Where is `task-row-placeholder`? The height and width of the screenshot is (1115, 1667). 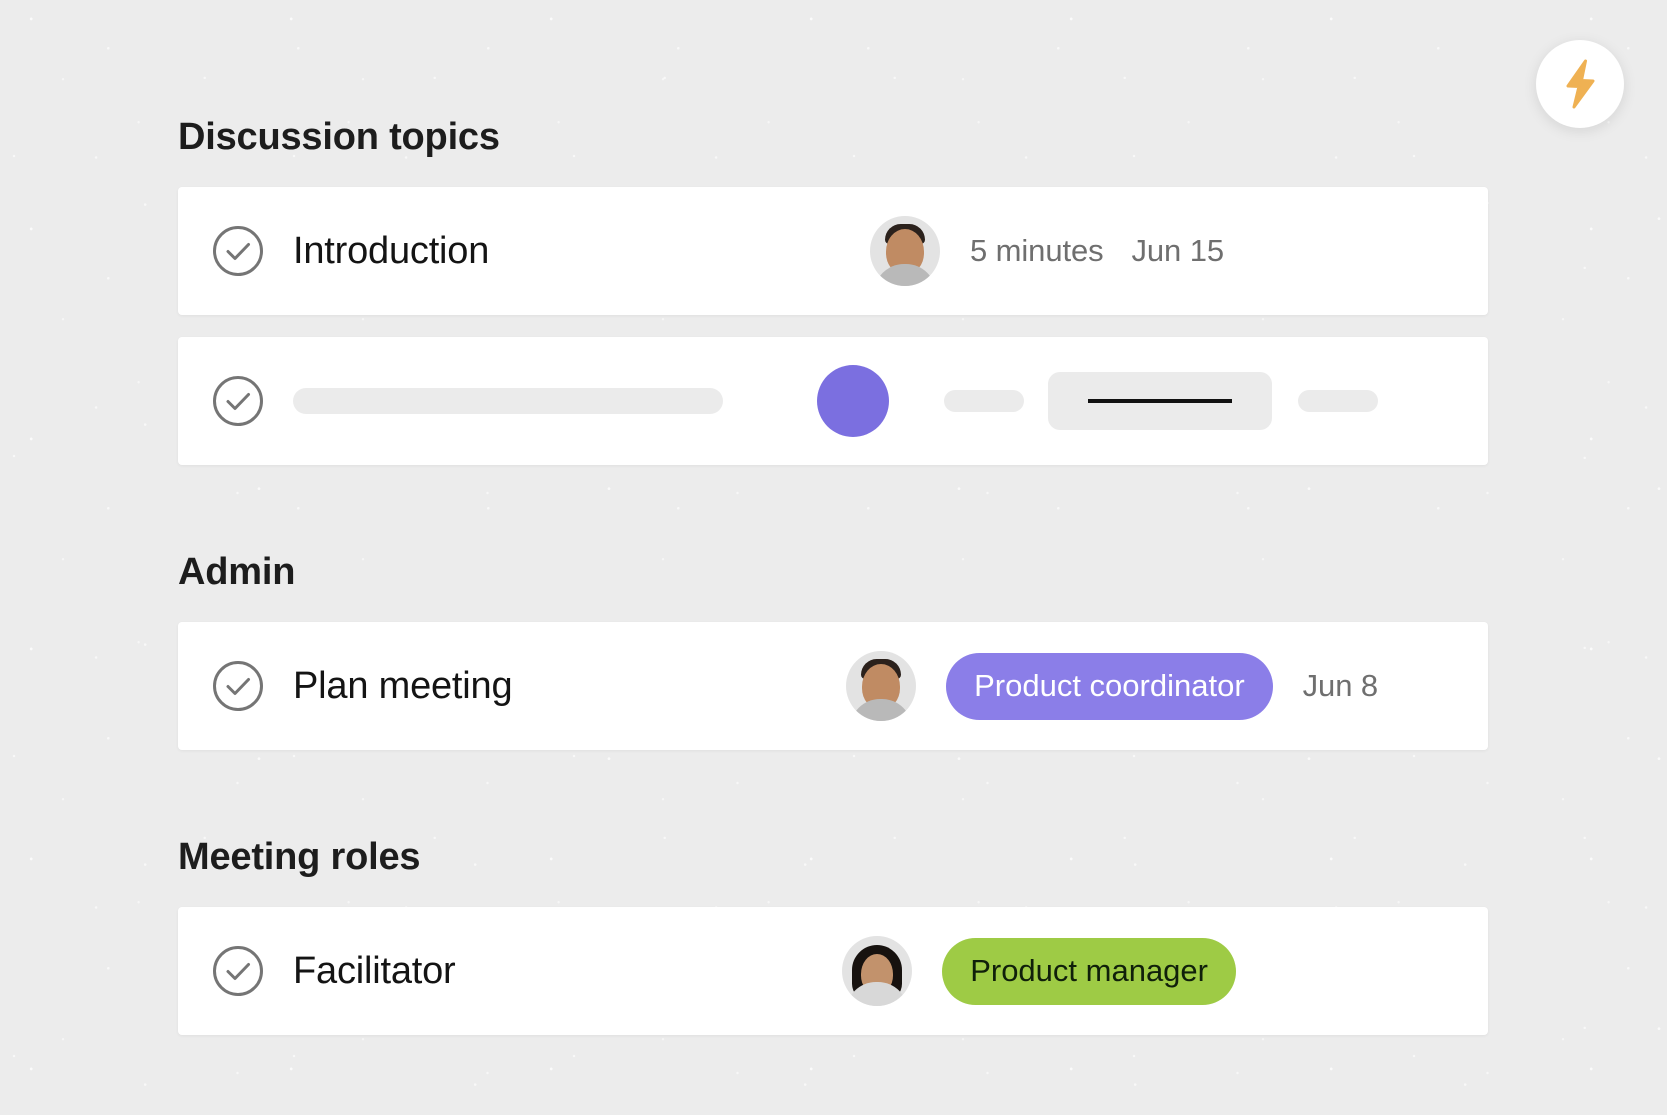
task-row-placeholder is located at coordinates (833, 401).